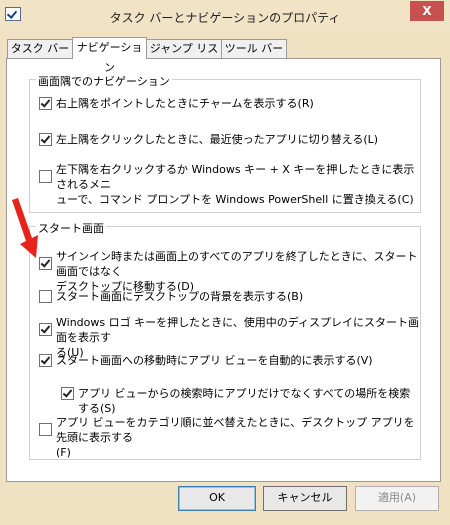  What do you see at coordinates (45, 329) in the screenshot?
I see `checkbox-start-on-active-display` at bounding box center [45, 329].